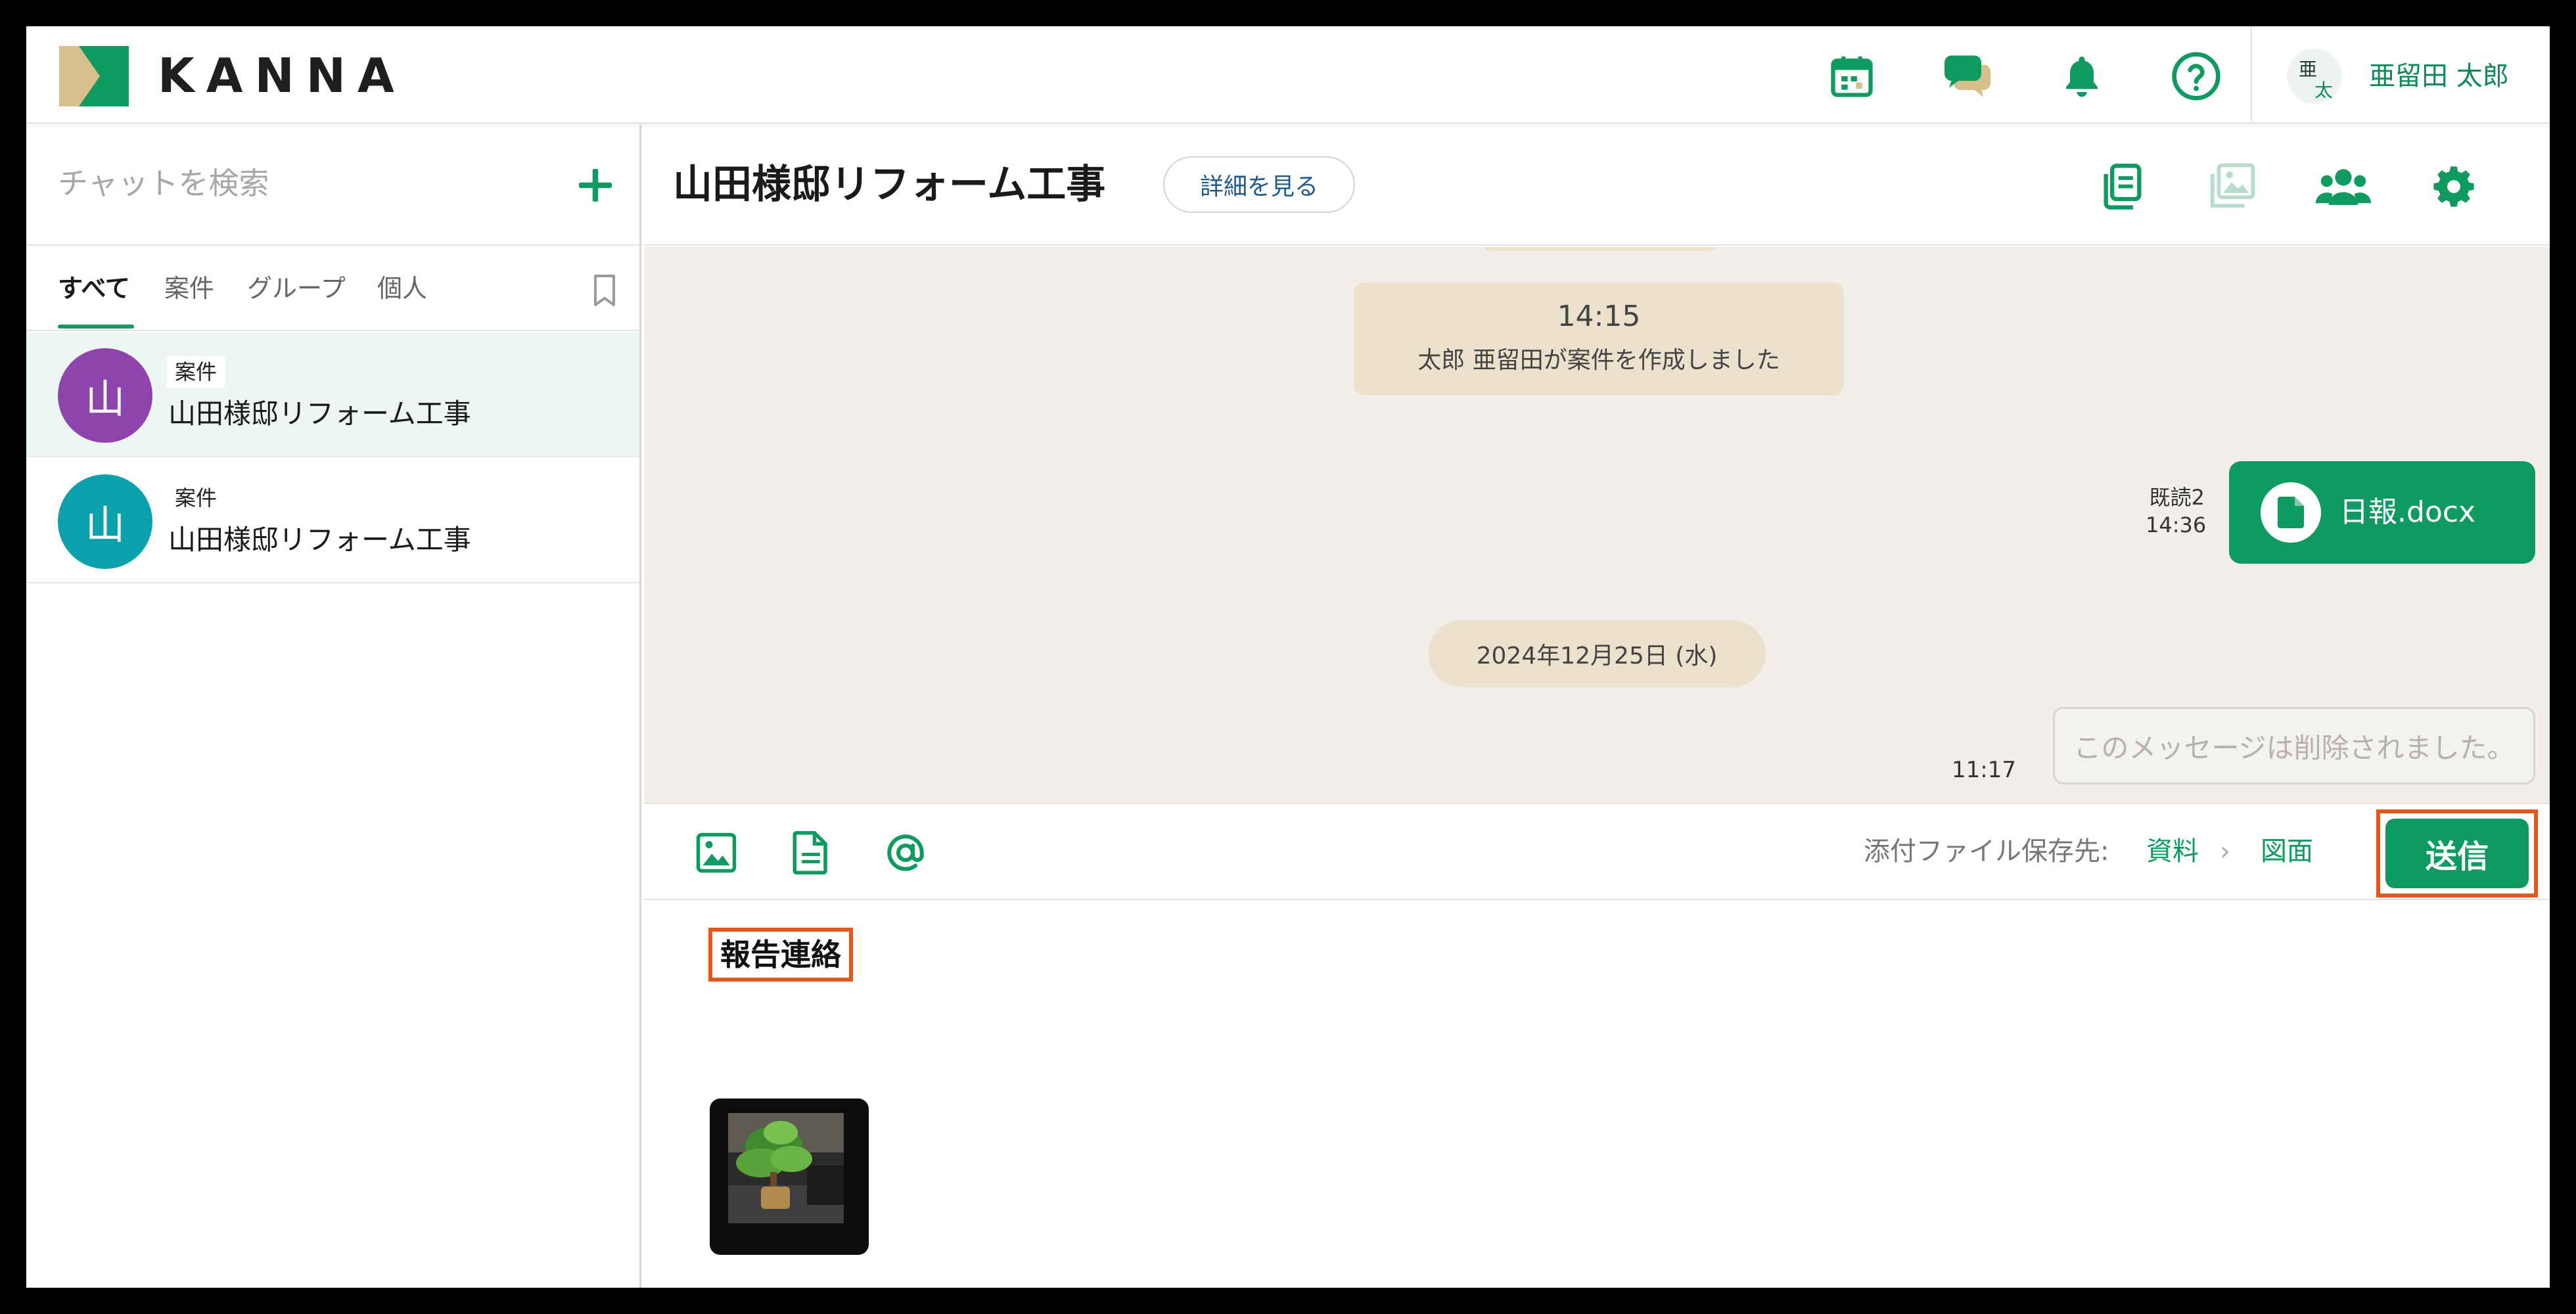 Image resolution: width=2576 pixels, height=1314 pixels. Describe the element at coordinates (2291, 512) in the screenshot. I see `document-icon` at that location.